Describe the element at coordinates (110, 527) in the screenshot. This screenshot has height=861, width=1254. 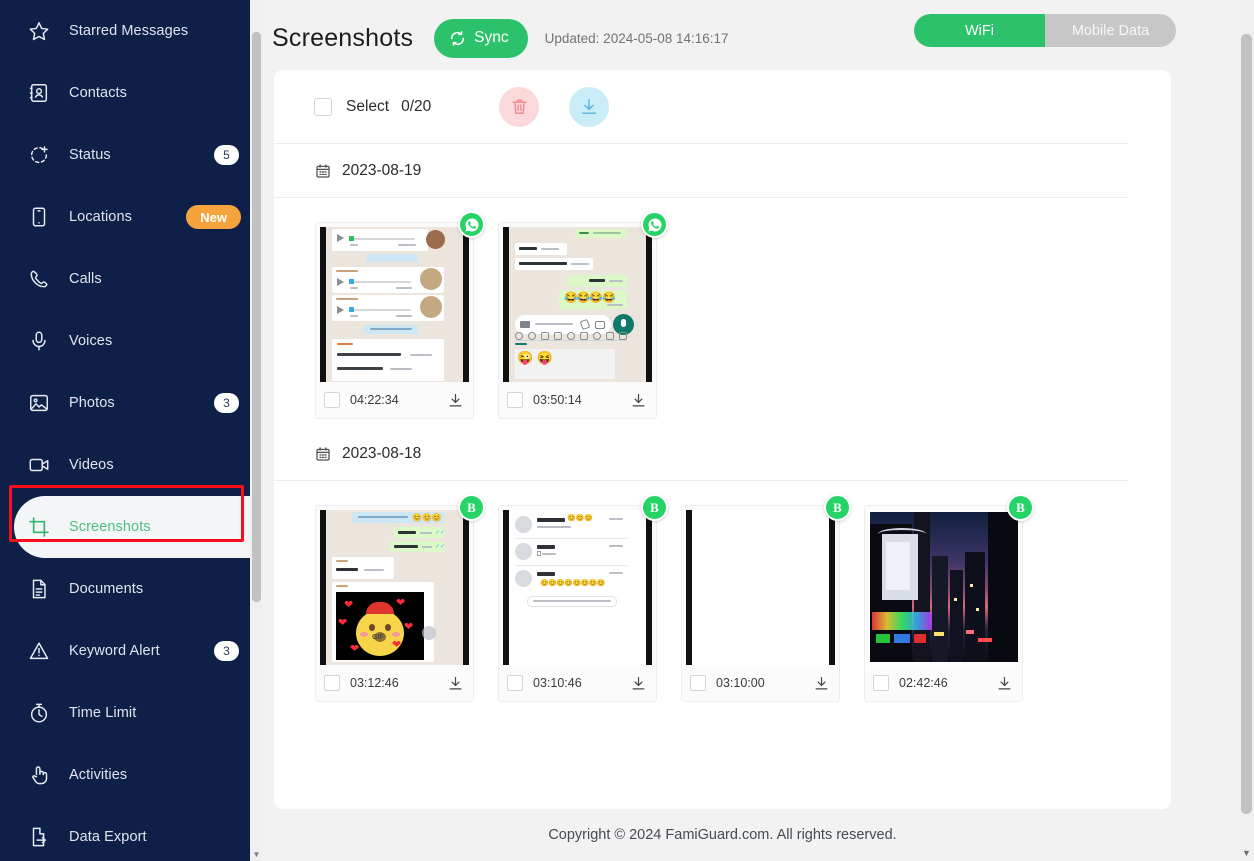
I see `sidebar-item-label: Screenshots` at that location.